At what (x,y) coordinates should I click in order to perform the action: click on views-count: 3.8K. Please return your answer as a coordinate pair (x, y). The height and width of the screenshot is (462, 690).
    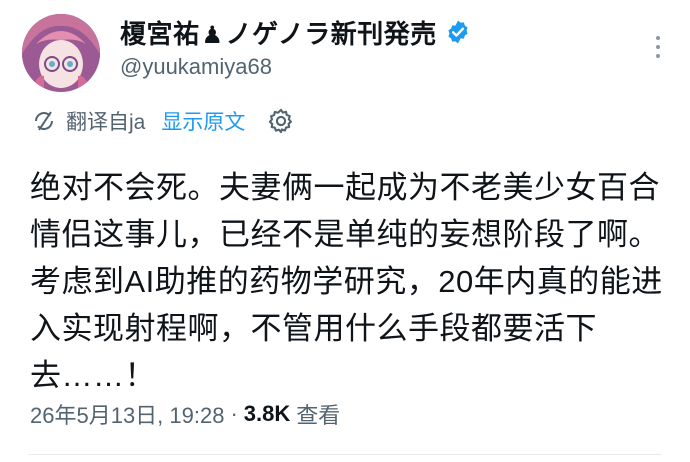
    Looking at the image, I should click on (267, 413).